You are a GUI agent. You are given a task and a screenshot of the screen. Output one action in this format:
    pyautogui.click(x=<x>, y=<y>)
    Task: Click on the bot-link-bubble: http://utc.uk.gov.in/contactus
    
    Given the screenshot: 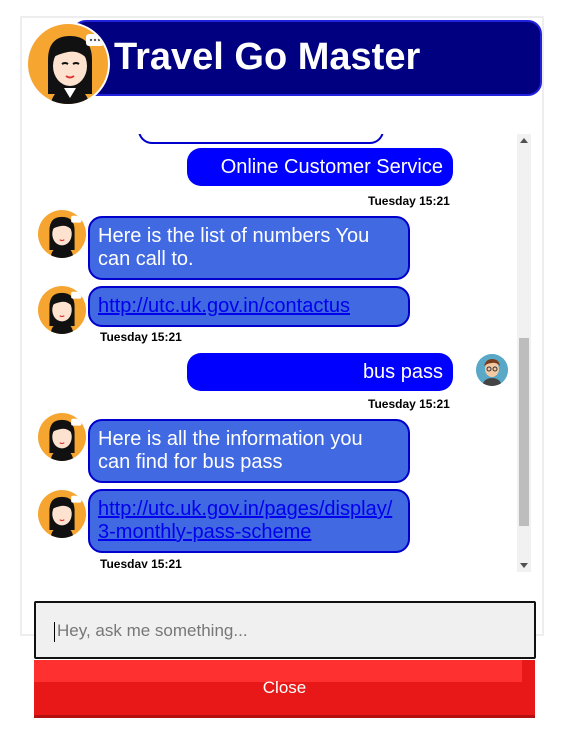 What is the action you would take?
    pyautogui.click(x=249, y=306)
    